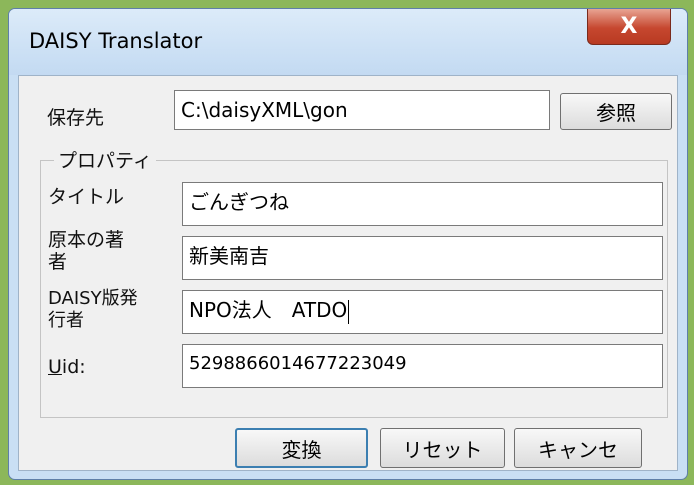 The width and height of the screenshot is (694, 485). Describe the element at coordinates (301, 448) in the screenshot. I see `convert-button: 変換` at that location.